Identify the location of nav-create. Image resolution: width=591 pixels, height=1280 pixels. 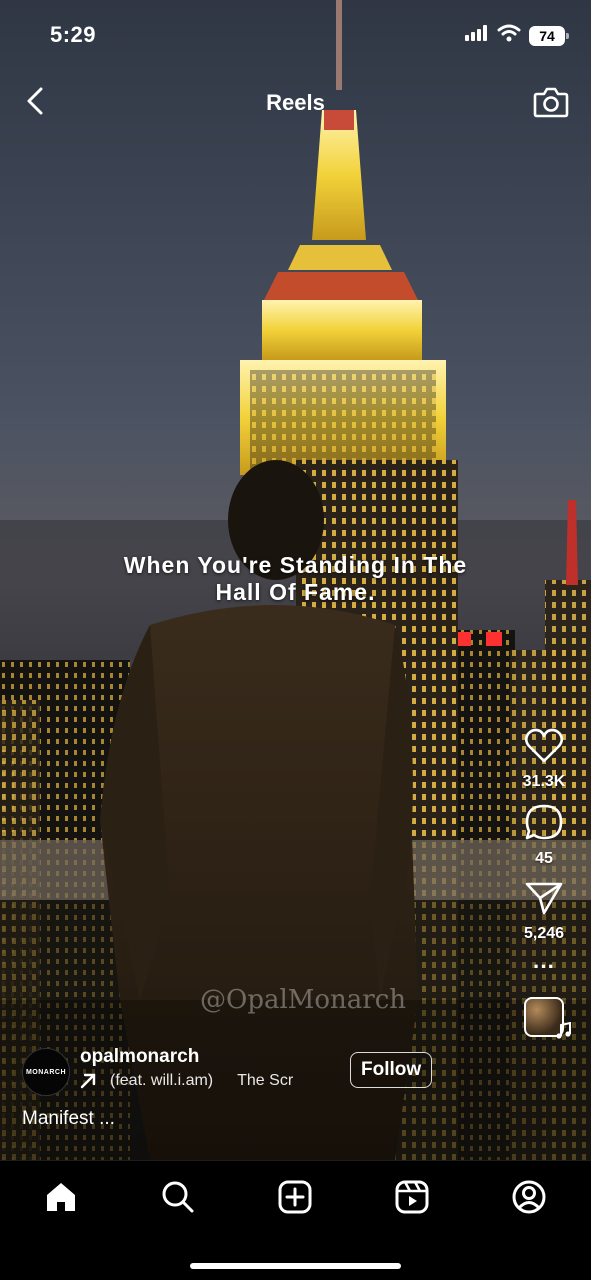
(295, 1199).